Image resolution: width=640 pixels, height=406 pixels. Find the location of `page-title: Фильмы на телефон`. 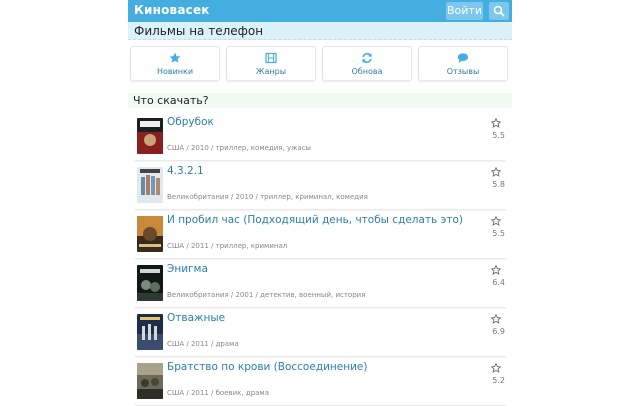

page-title: Фильмы на телефон is located at coordinates (320, 31).